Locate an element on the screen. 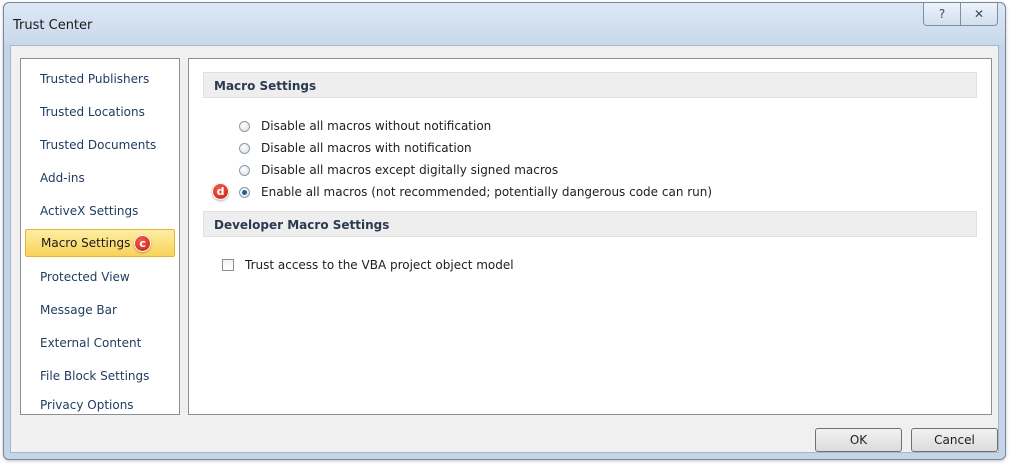  vba-trust-checkbox is located at coordinates (228, 265).